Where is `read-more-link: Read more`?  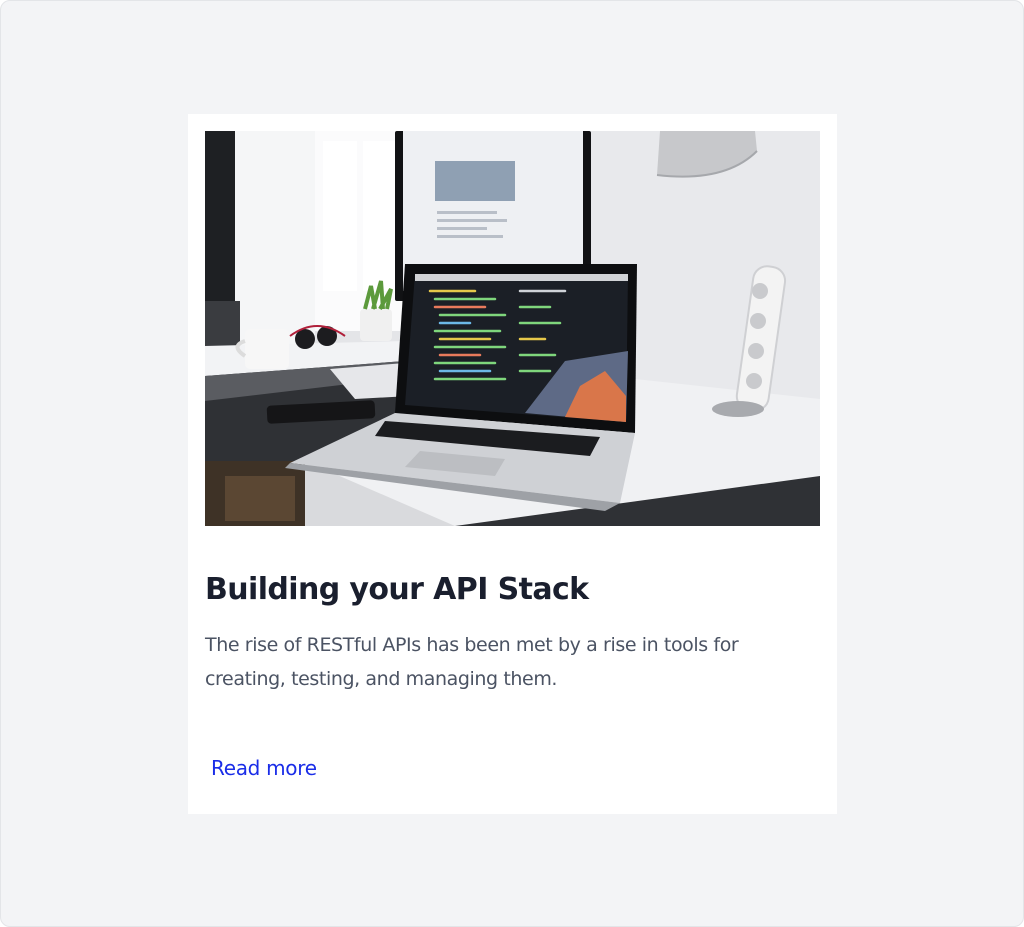
read-more-link: Read more is located at coordinates (264, 768).